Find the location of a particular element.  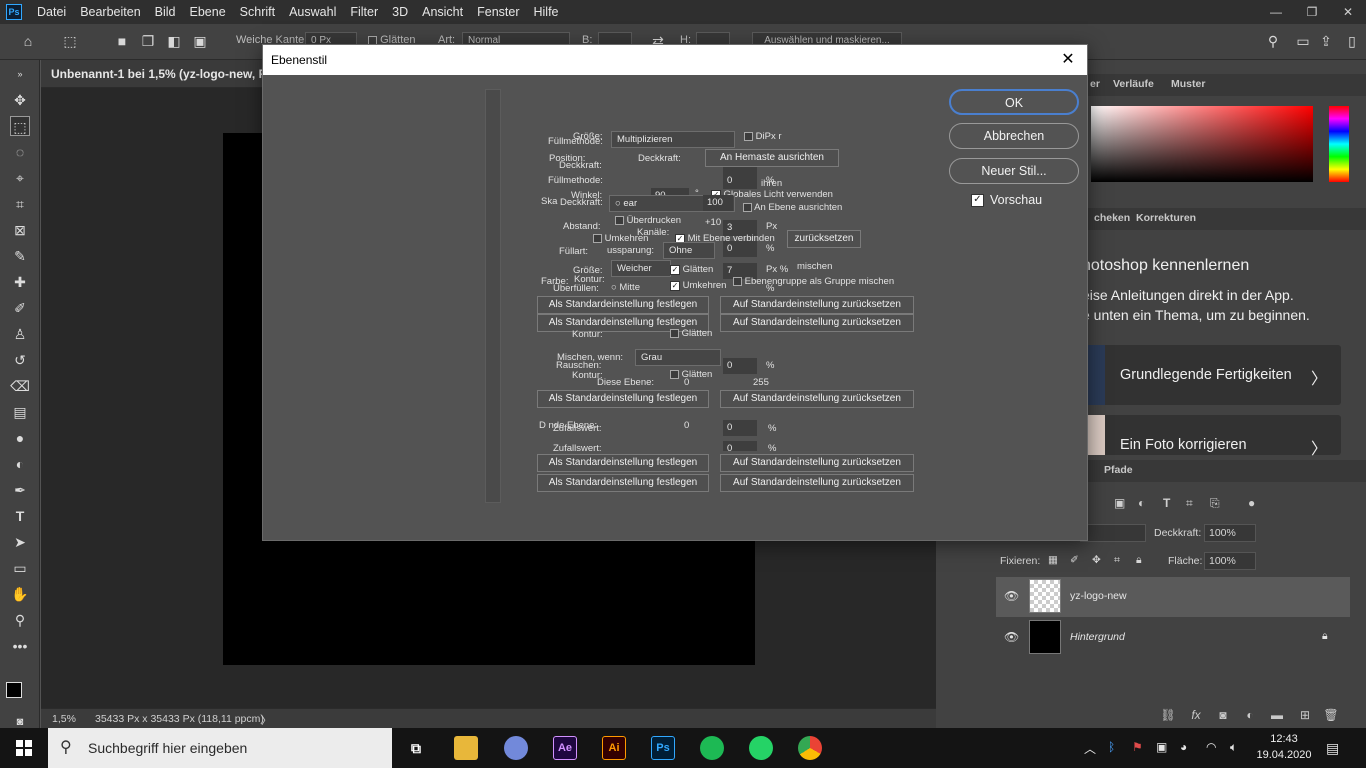

styles-list is located at coordinates (493, 296).